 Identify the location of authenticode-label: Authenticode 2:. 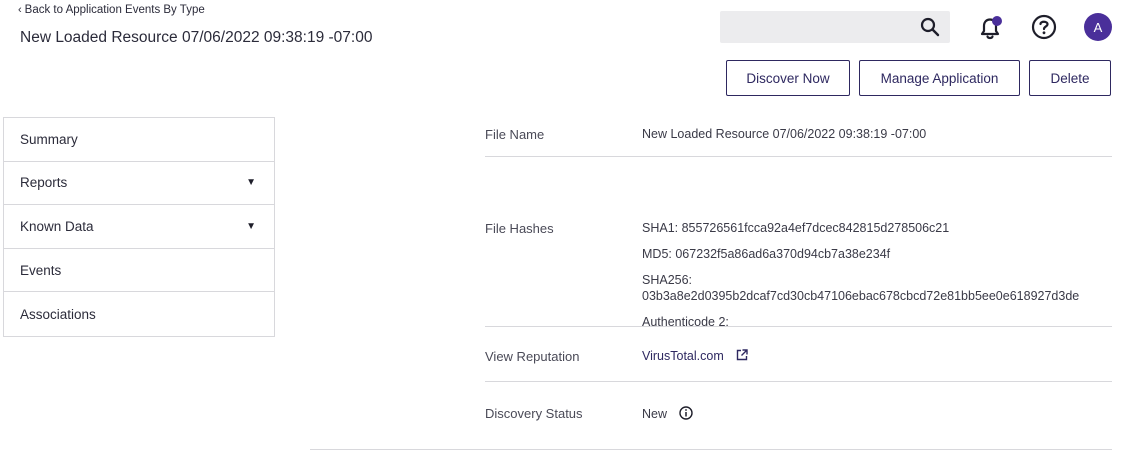
(685, 320).